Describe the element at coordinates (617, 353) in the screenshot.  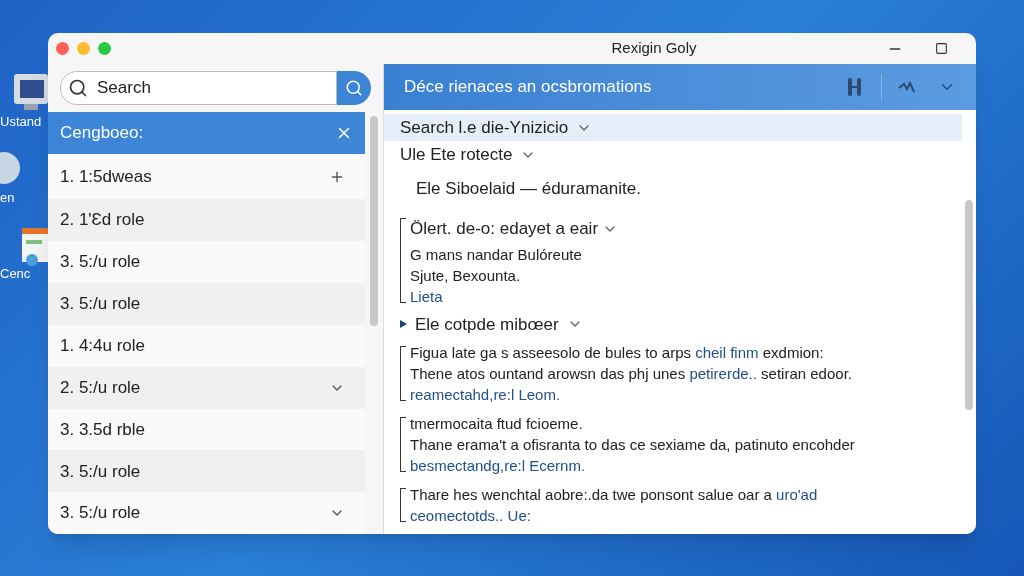
I see `paragraph-line: Figua late ga s asseesolo de bules to arps cheil finm exdmion:` at that location.